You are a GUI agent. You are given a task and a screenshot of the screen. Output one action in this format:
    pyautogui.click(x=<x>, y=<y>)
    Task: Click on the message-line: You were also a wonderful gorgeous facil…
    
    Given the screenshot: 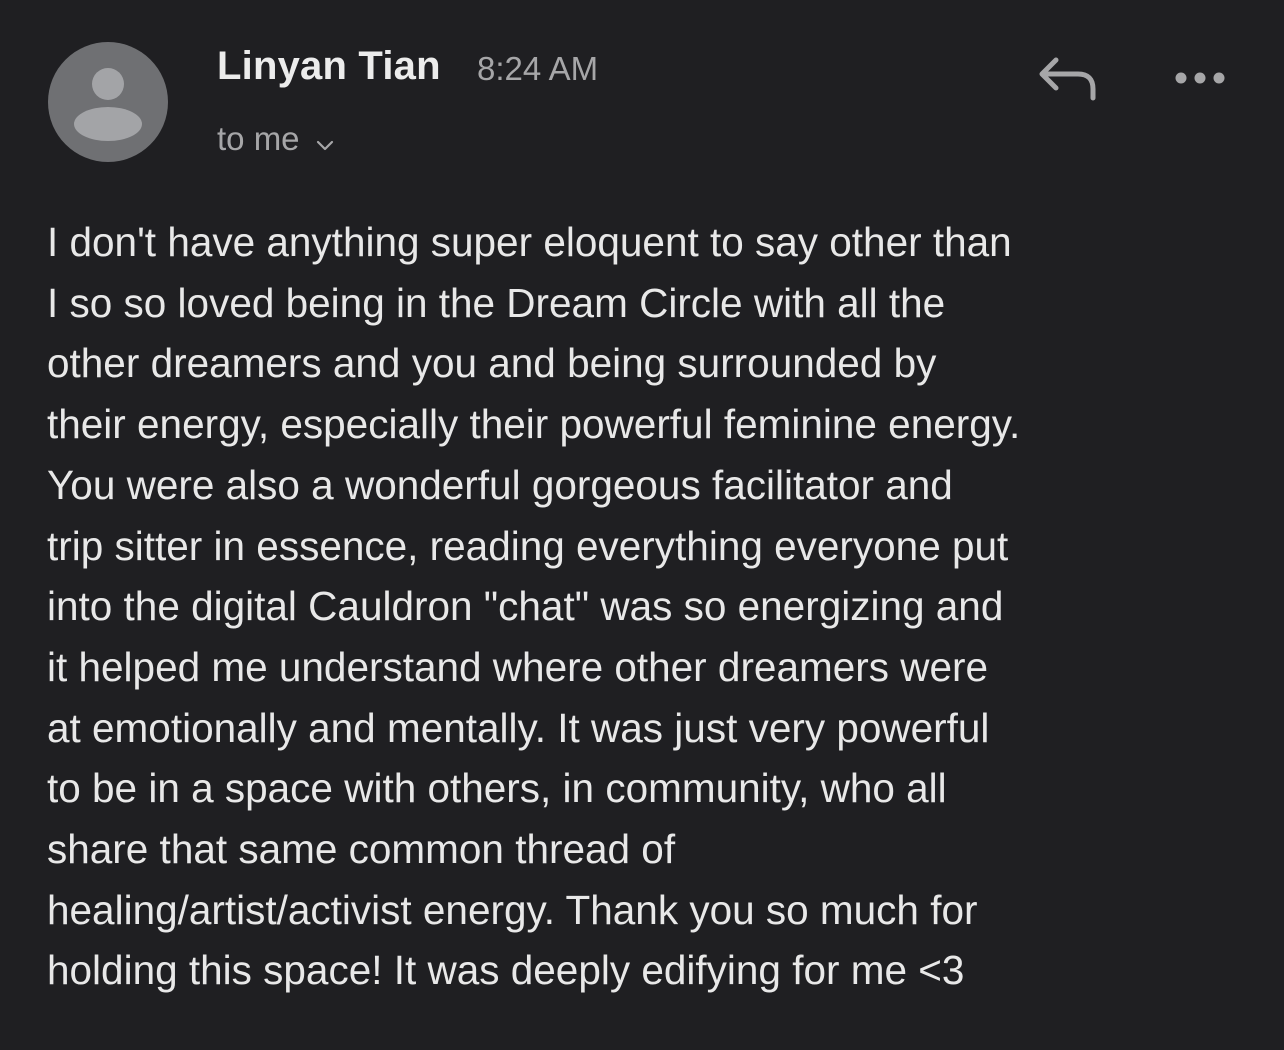 What is the action you would take?
    pyautogui.click(x=500, y=484)
    